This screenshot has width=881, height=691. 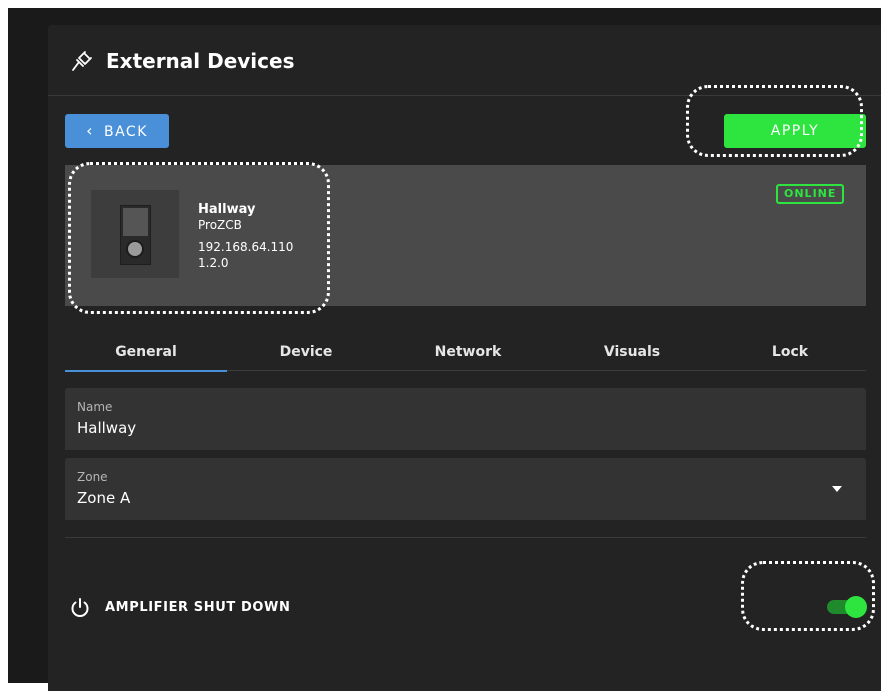 I want to click on name-field: Name Hallway, so click(x=465, y=419).